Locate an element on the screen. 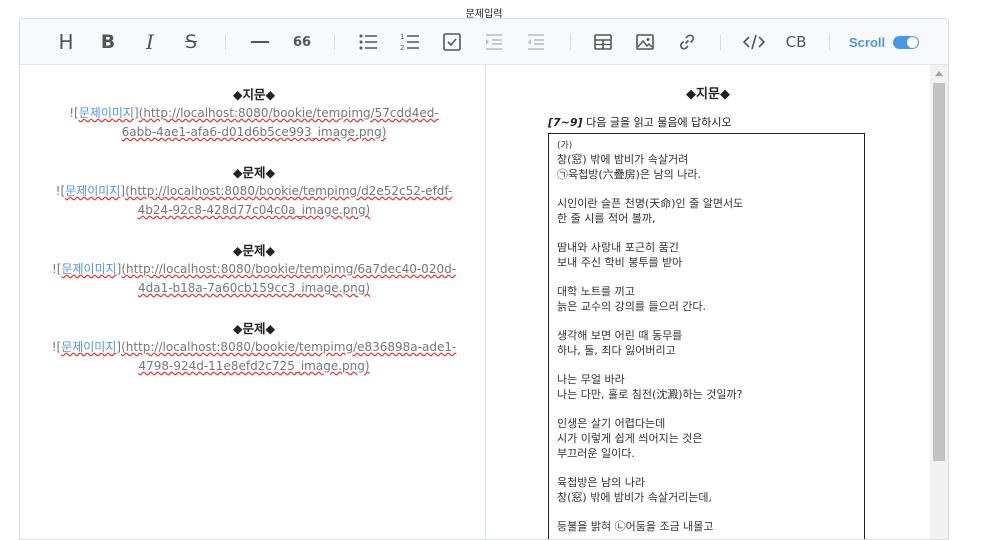 The height and width of the screenshot is (540, 994). preview-heading: ◆지문◆ is located at coordinates (708, 94).